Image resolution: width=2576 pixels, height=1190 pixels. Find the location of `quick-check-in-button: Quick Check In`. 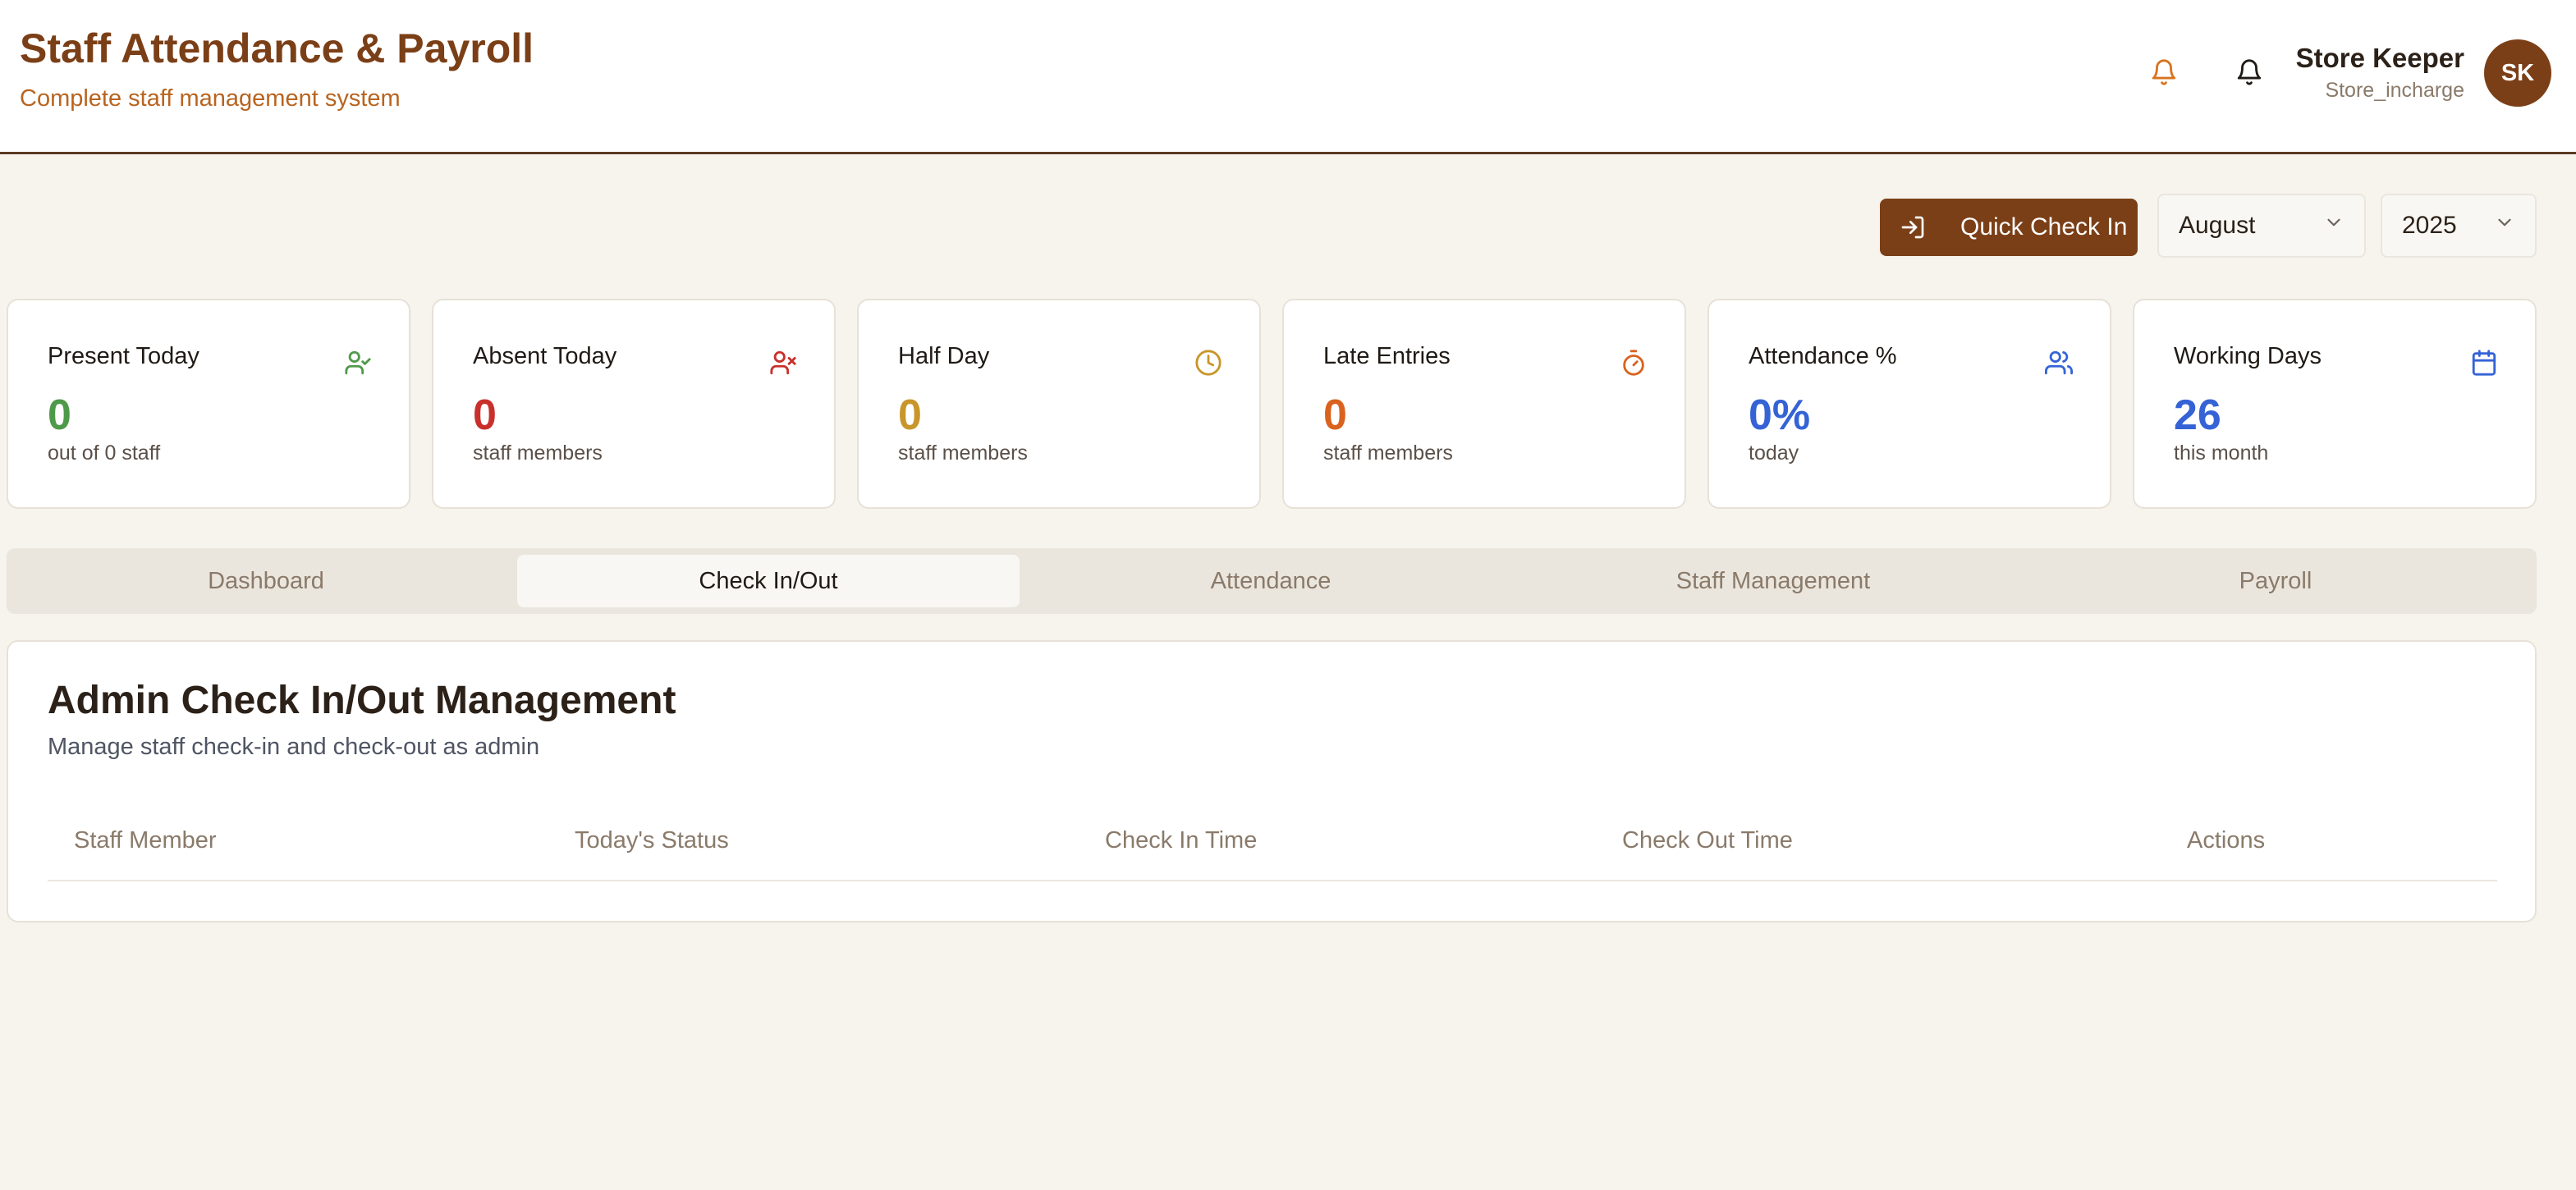

quick-check-in-button: Quick Check In is located at coordinates (2009, 227).